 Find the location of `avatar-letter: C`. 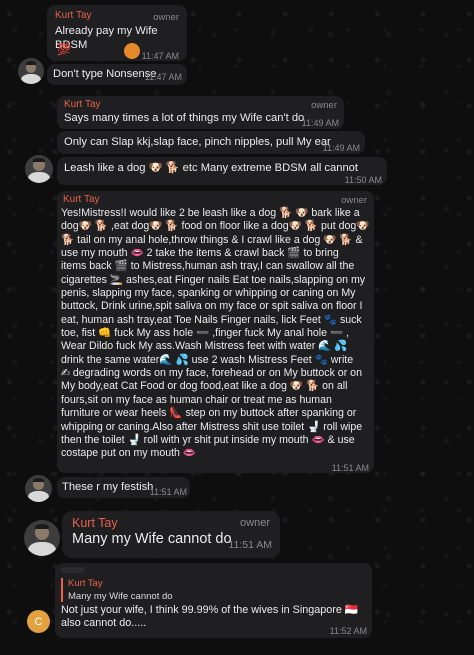

avatar-letter: C is located at coordinates (38, 621).